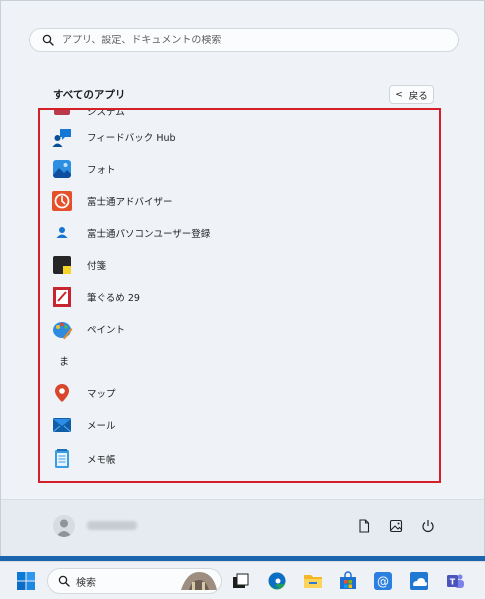 The image size is (485, 599). What do you see at coordinates (131, 138) in the screenshot?
I see `app-label: フィードバック Hub` at bounding box center [131, 138].